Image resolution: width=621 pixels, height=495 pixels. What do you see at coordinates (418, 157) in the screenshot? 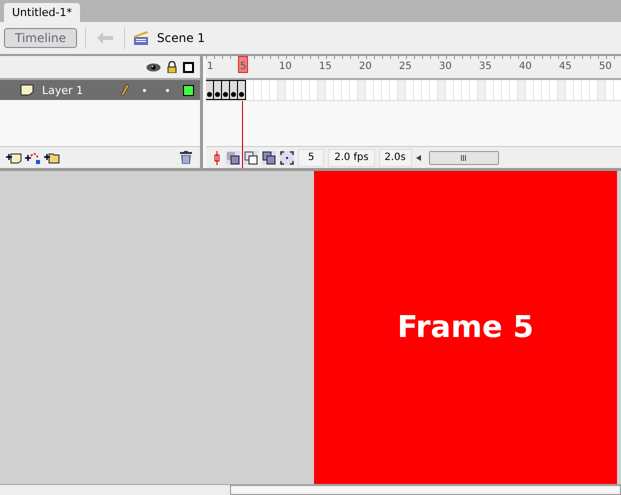
I see `scroll-left-icon` at bounding box center [418, 157].